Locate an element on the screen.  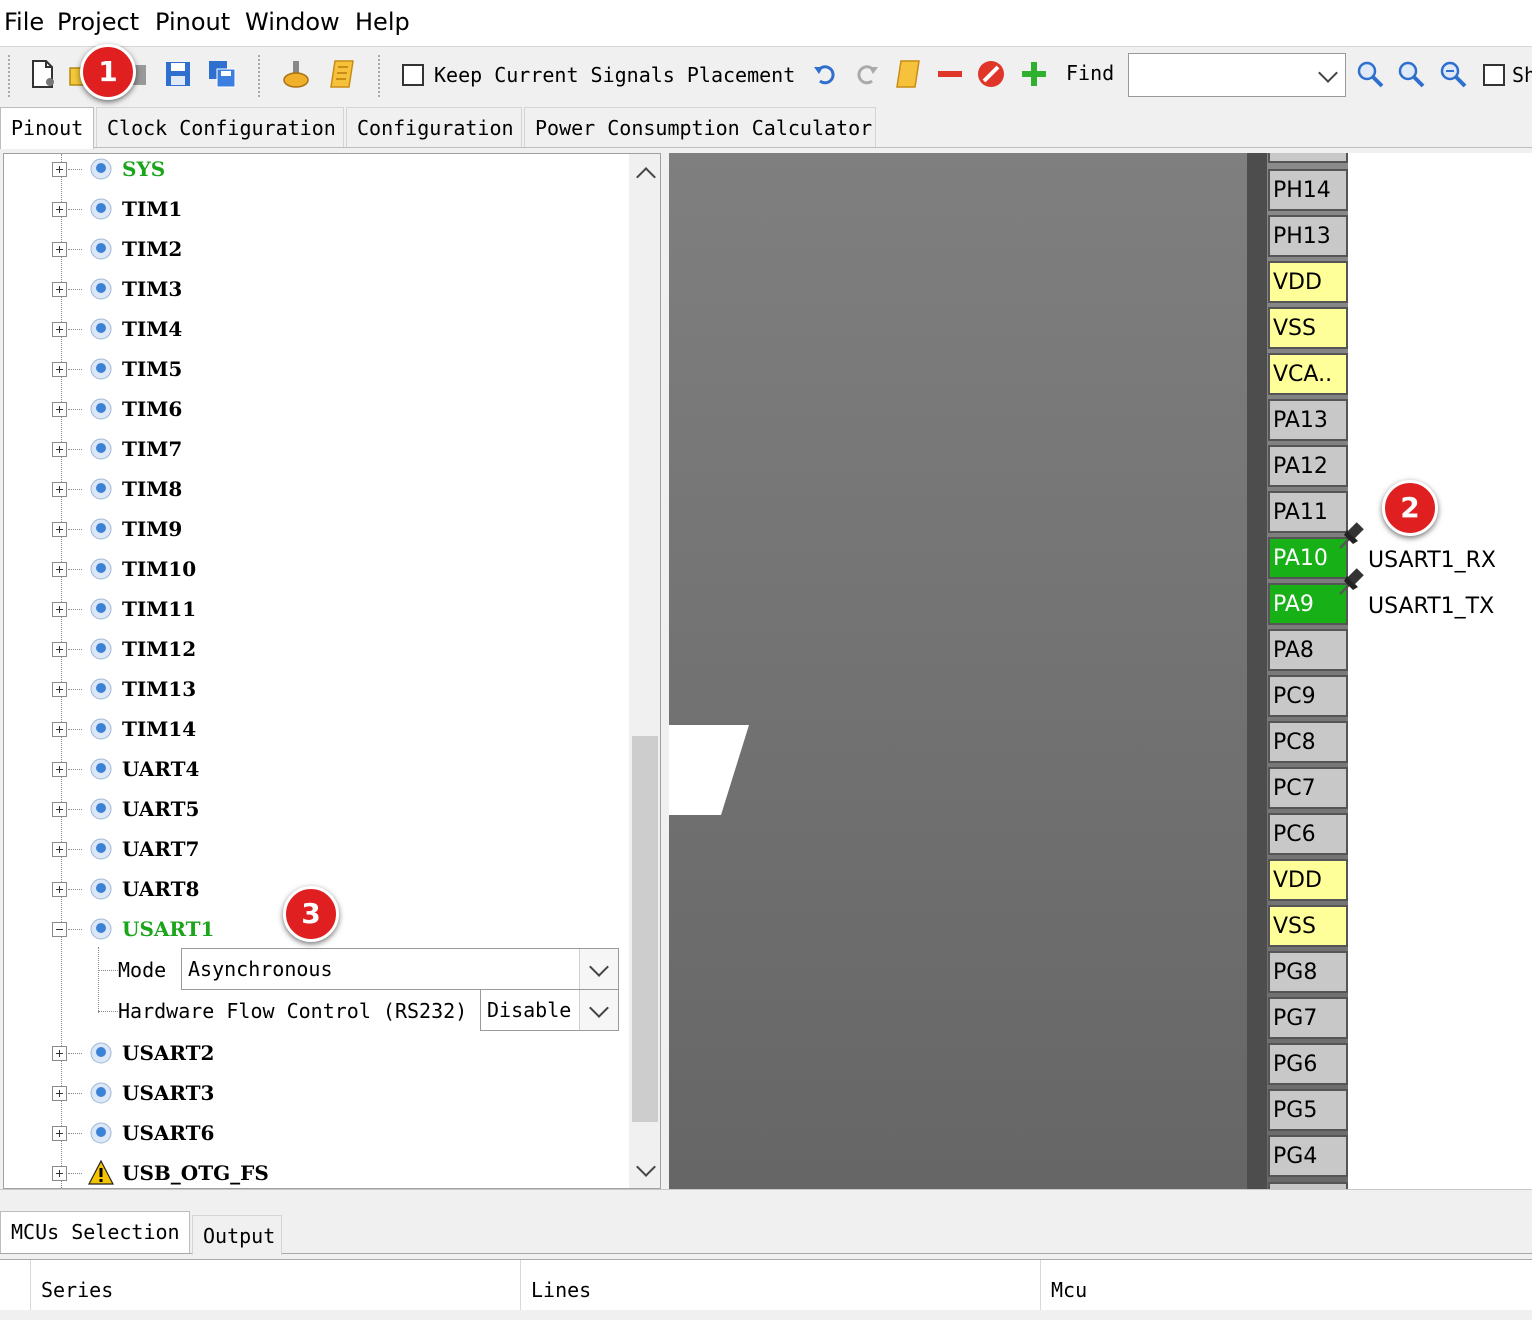
redo-icon is located at coordinates (867, 74).